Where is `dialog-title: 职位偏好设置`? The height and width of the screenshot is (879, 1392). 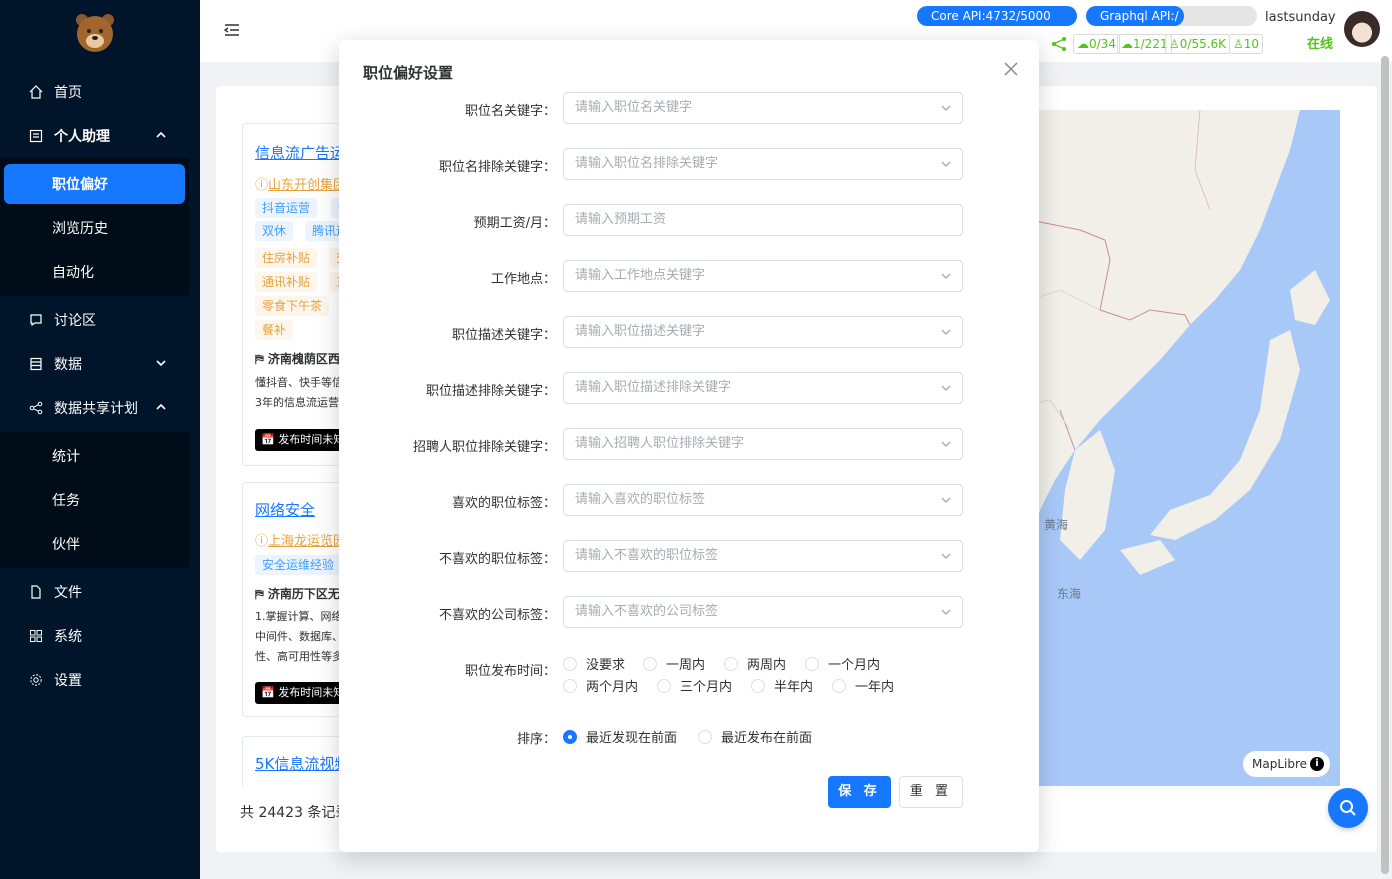 dialog-title: 职位偏好设置 is located at coordinates (408, 73).